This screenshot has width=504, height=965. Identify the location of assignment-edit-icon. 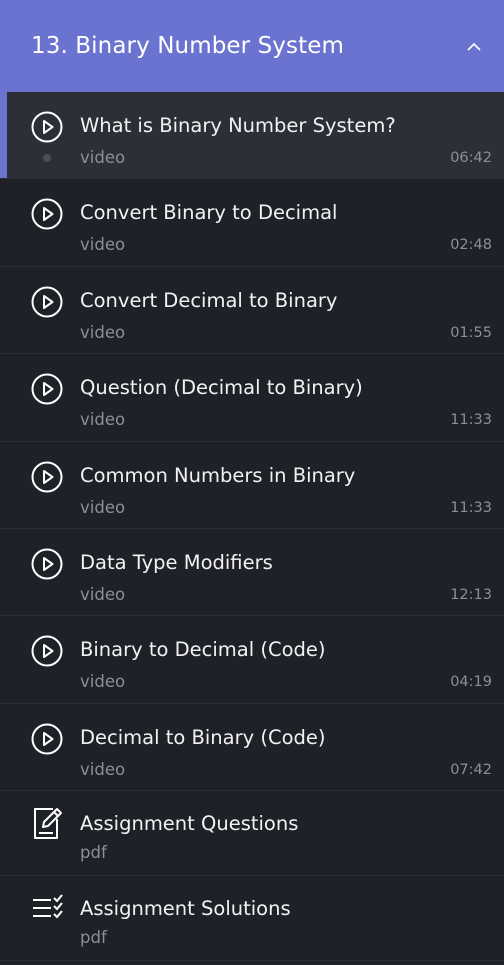
(48, 823).